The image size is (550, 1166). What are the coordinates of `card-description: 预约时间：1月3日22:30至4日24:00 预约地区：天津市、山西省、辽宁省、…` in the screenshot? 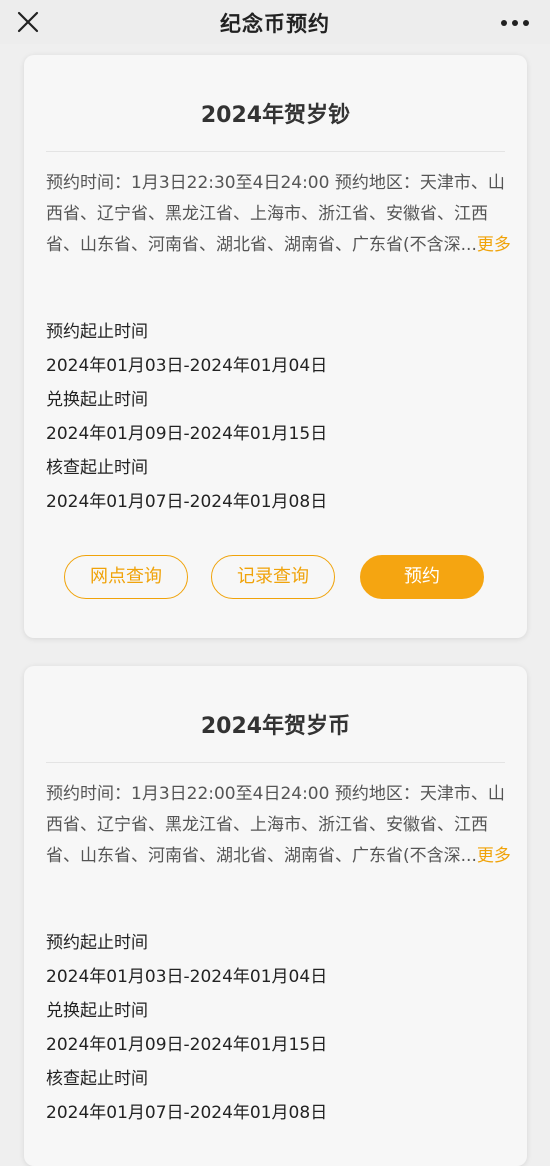 It's located at (280, 214).